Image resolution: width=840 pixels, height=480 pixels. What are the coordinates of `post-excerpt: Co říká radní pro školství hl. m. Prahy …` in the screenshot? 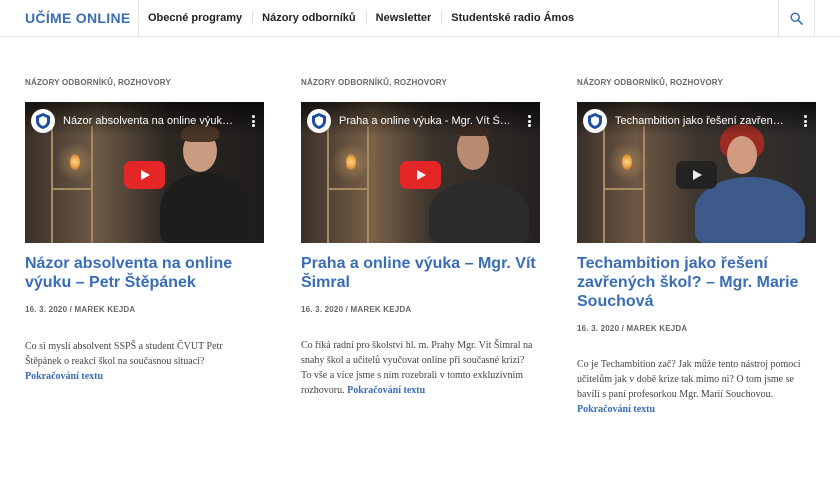 It's located at (418, 368).